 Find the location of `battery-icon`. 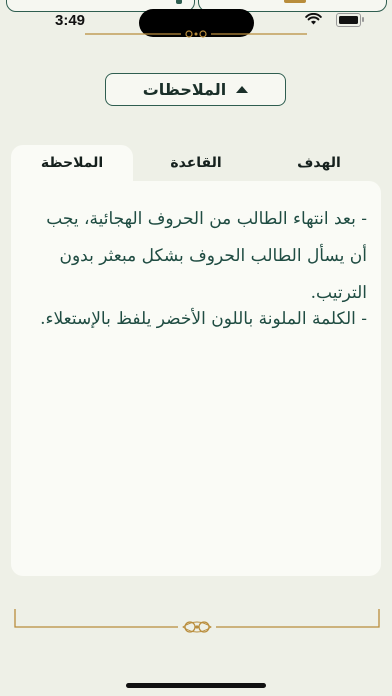

battery-icon is located at coordinates (350, 20).